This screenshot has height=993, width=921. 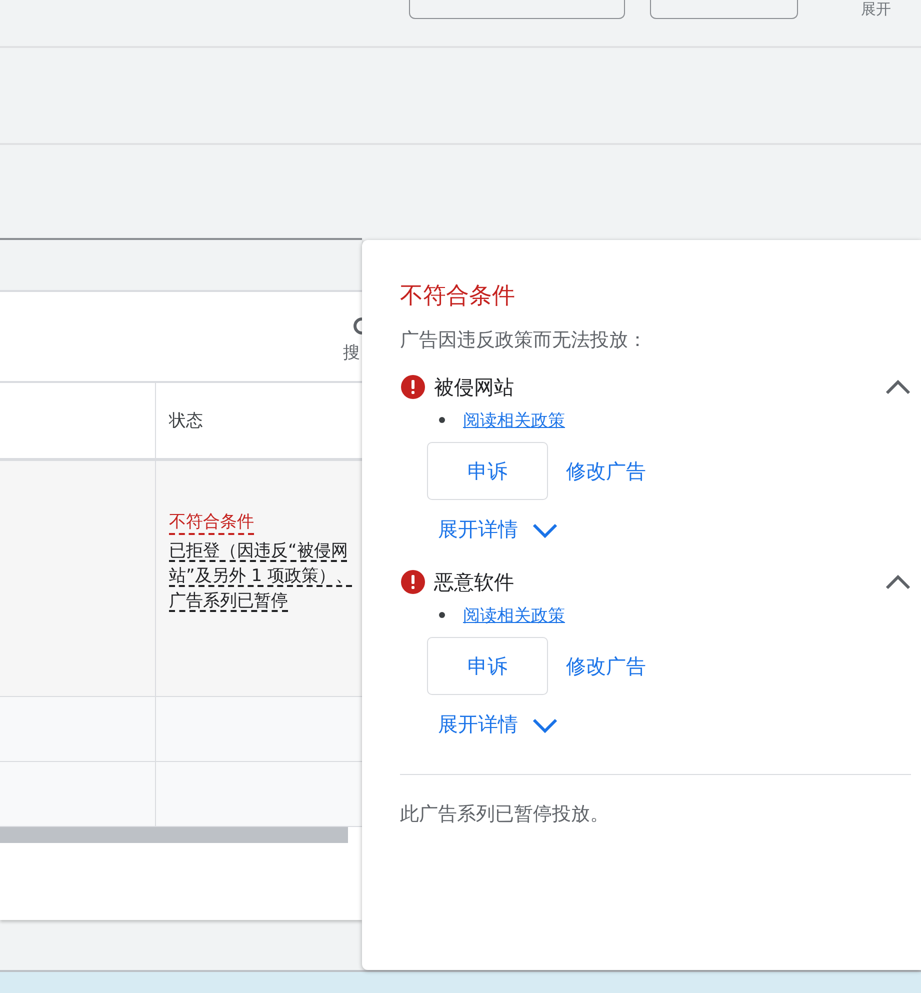 What do you see at coordinates (524, 340) in the screenshot?
I see `popup-subtitle: 广告因违反政策而无法投放：` at bounding box center [524, 340].